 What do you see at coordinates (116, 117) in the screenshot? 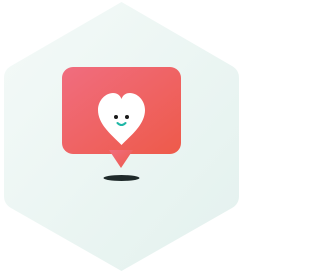
I see `left-eye` at bounding box center [116, 117].